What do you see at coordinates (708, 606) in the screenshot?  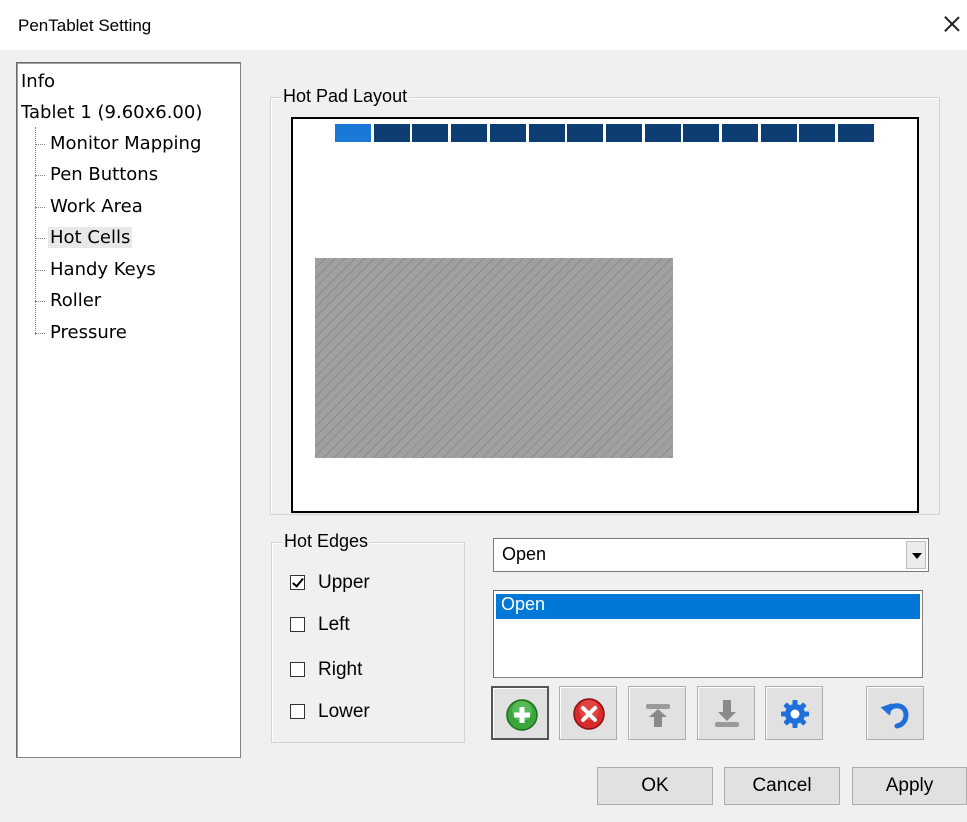 I see `list-item: Open` at bounding box center [708, 606].